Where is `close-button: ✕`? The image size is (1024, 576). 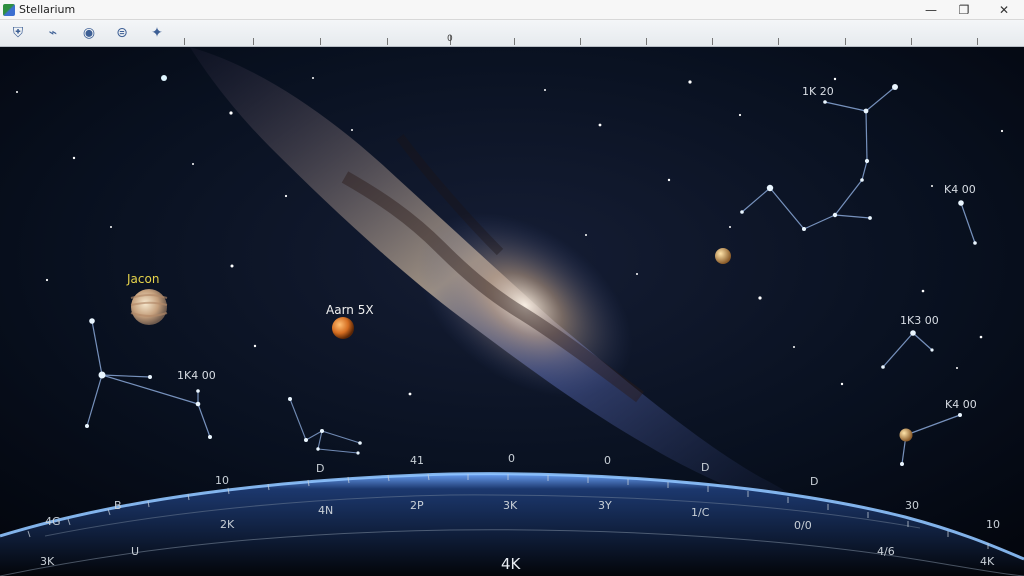
close-button: ✕ is located at coordinates (1004, 9).